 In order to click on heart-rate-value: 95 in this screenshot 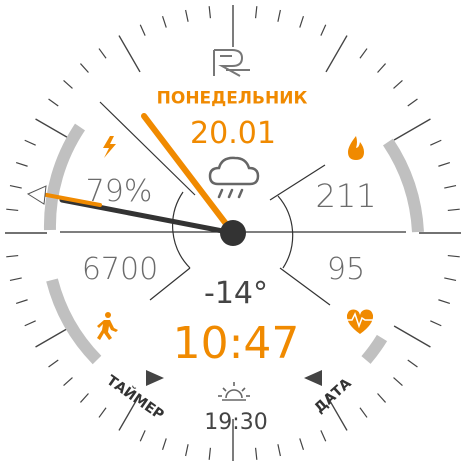, I will do `click(346, 269)`.